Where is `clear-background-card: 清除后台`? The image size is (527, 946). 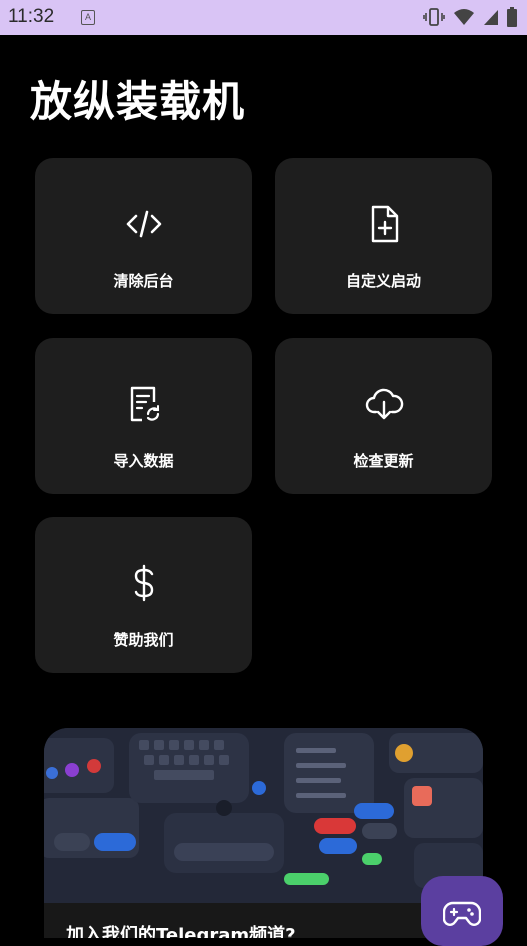
clear-background-card: 清除后台 is located at coordinates (143, 236).